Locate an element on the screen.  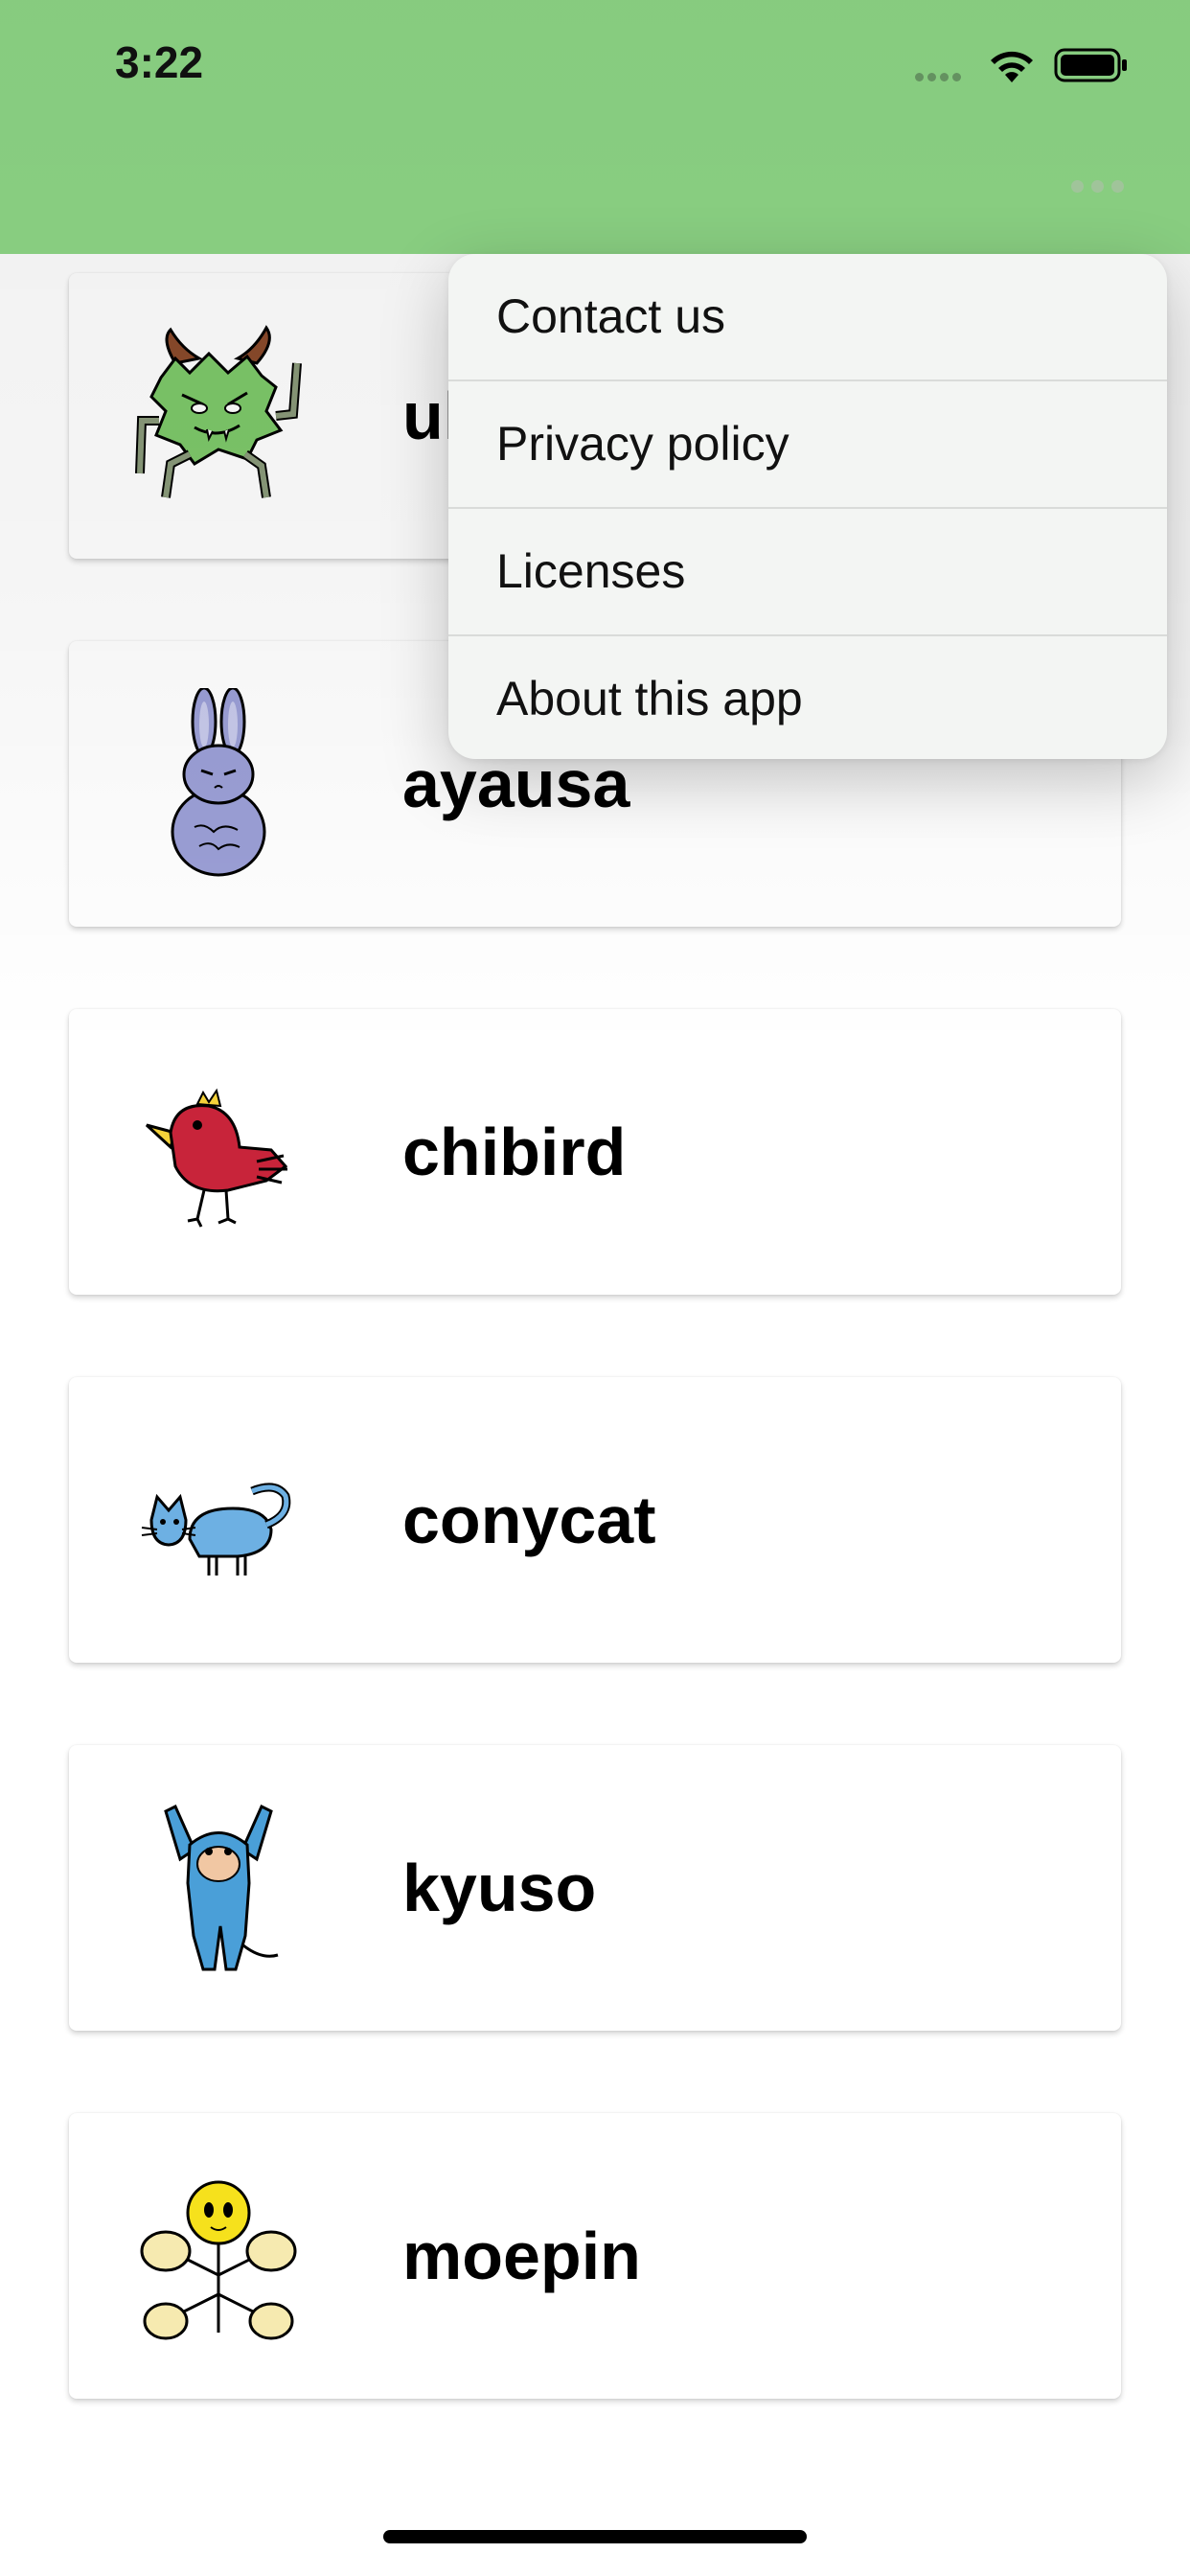
cat-icon is located at coordinates (216, 1529).